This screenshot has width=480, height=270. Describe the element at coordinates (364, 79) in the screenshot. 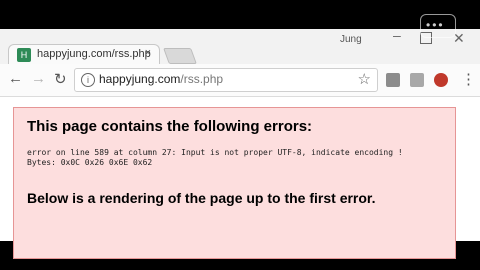

I see `bookmark-star-icon: ☆` at that location.